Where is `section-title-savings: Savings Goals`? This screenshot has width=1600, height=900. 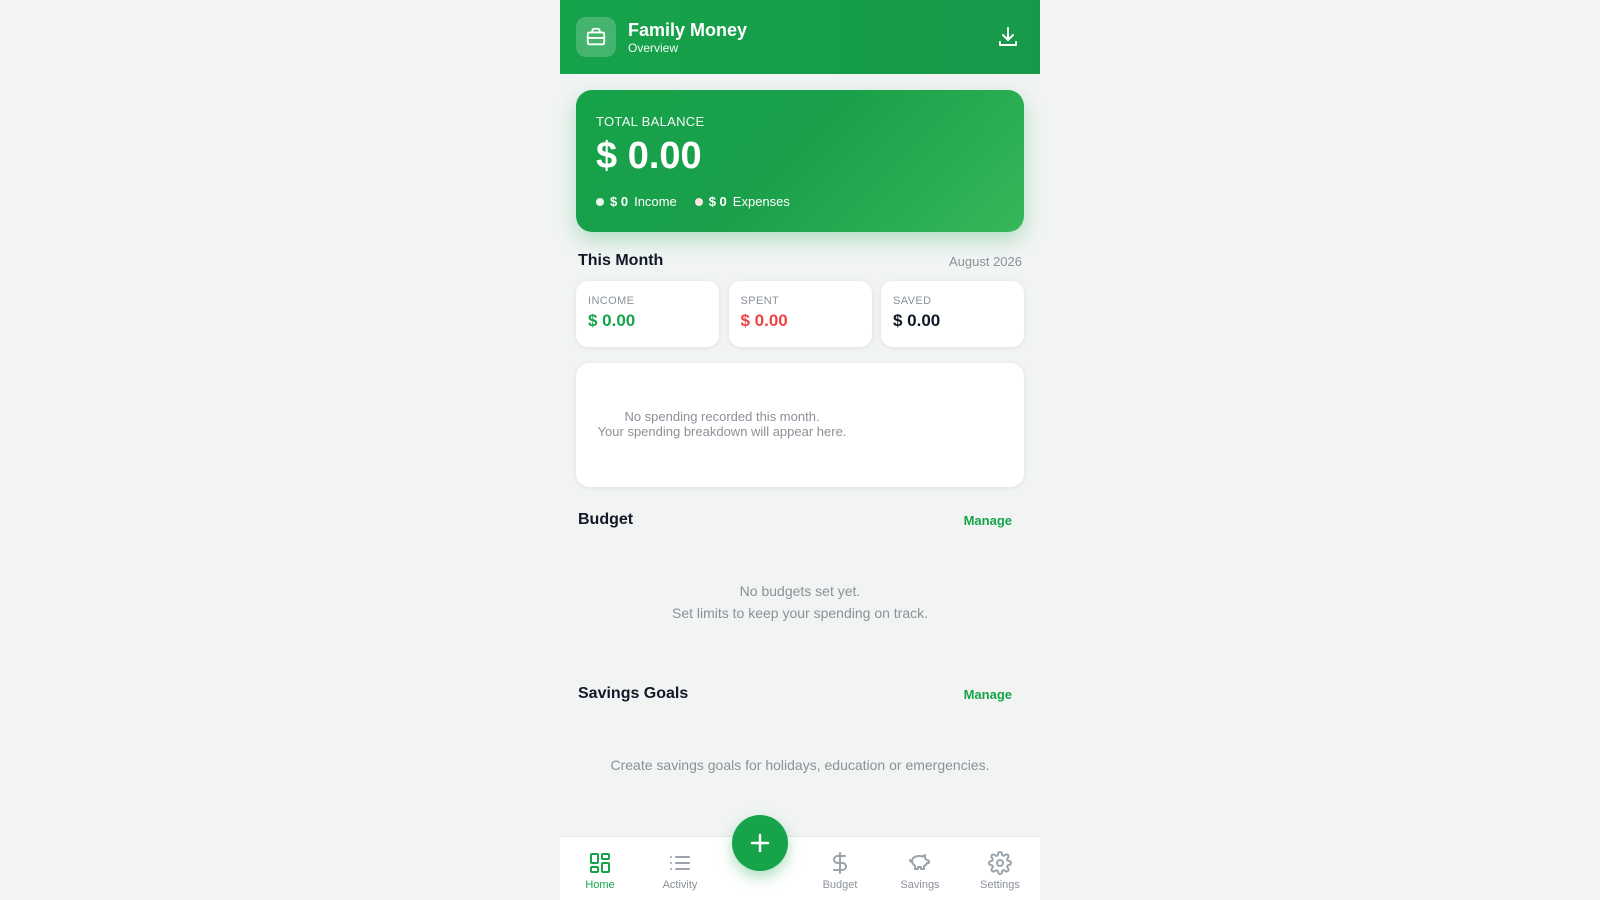 section-title-savings: Savings Goals is located at coordinates (633, 693).